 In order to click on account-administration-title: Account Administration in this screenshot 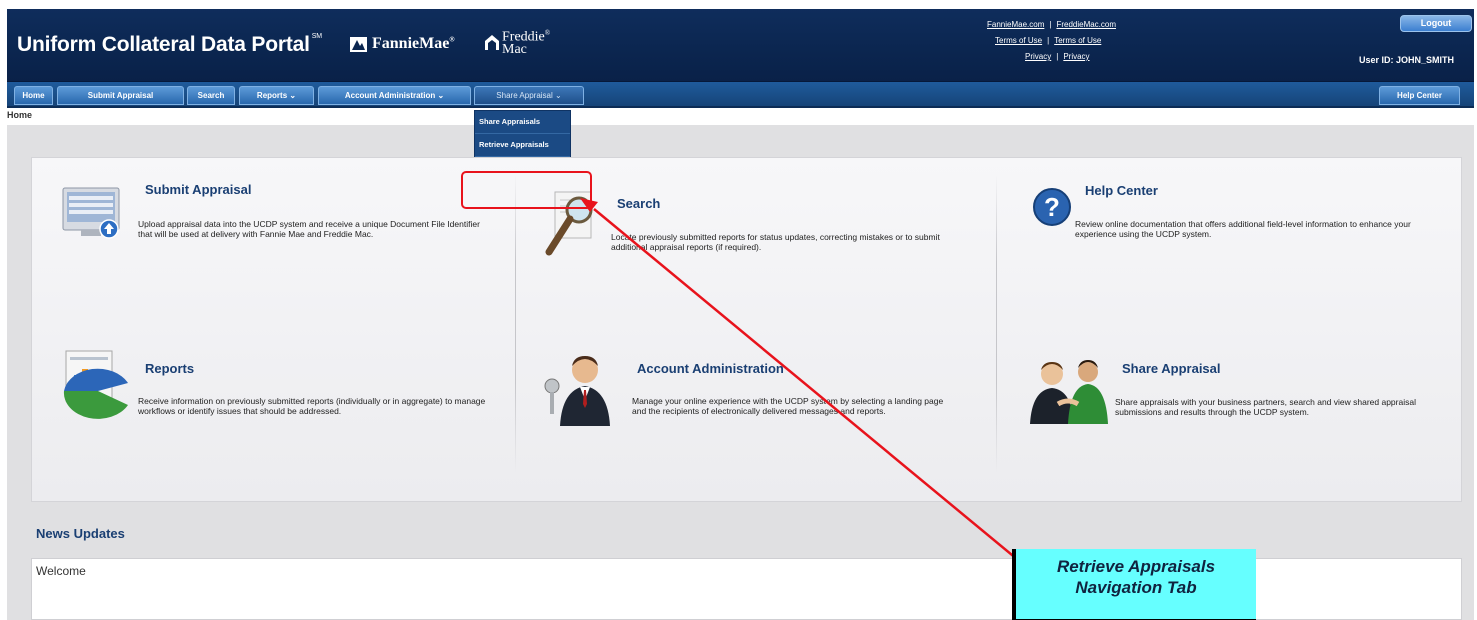, I will do `click(710, 368)`.